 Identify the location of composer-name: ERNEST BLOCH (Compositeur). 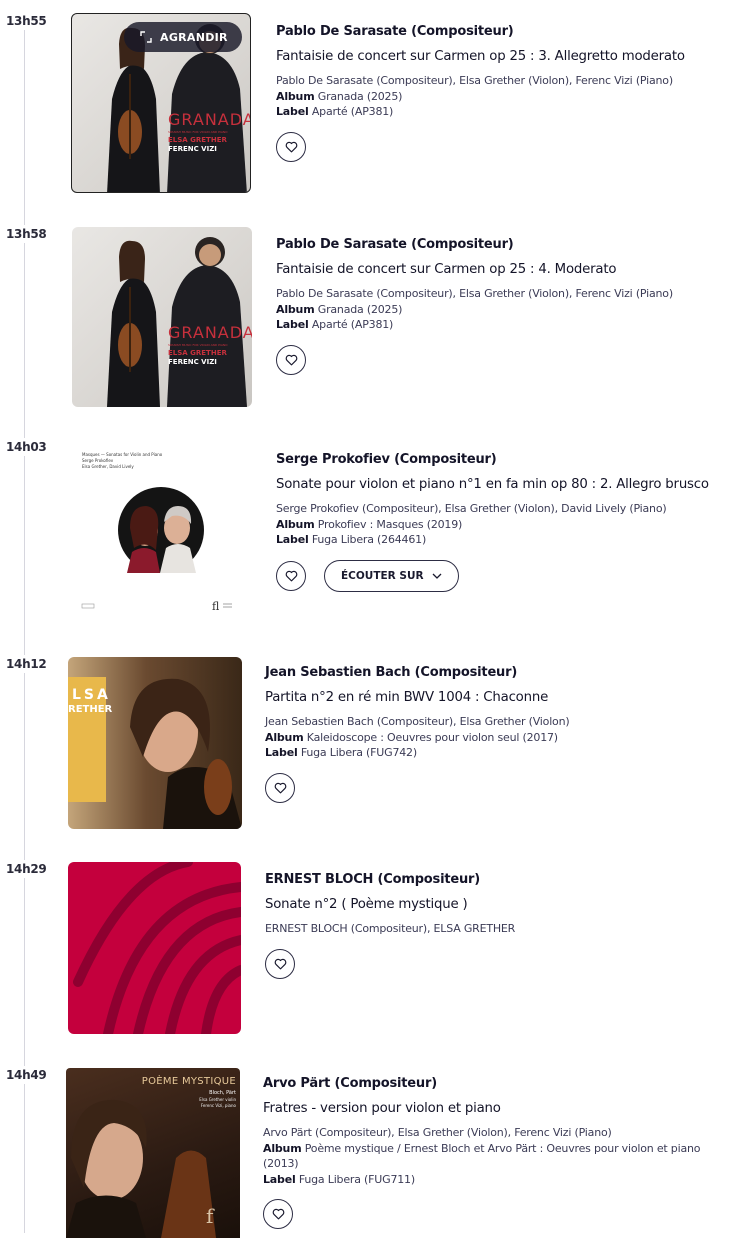
(505, 879).